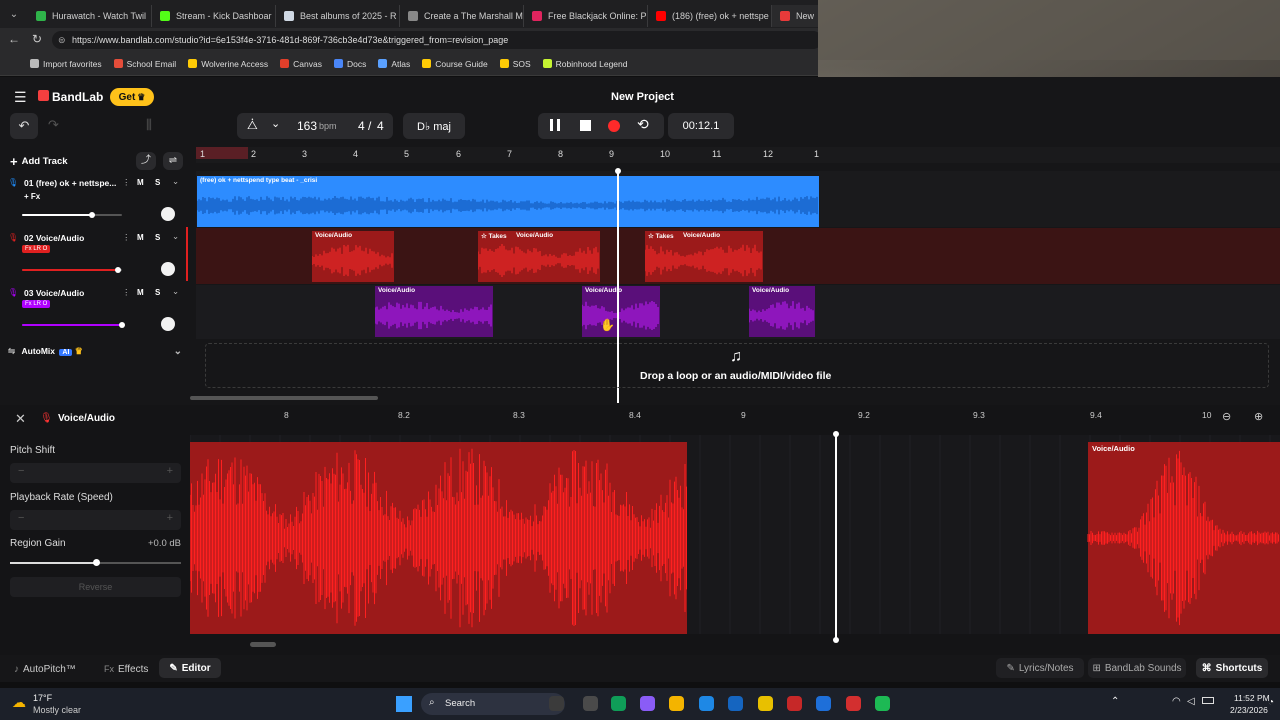  Describe the element at coordinates (643, 124) in the screenshot. I see `loop-icon: ⟲` at that location.